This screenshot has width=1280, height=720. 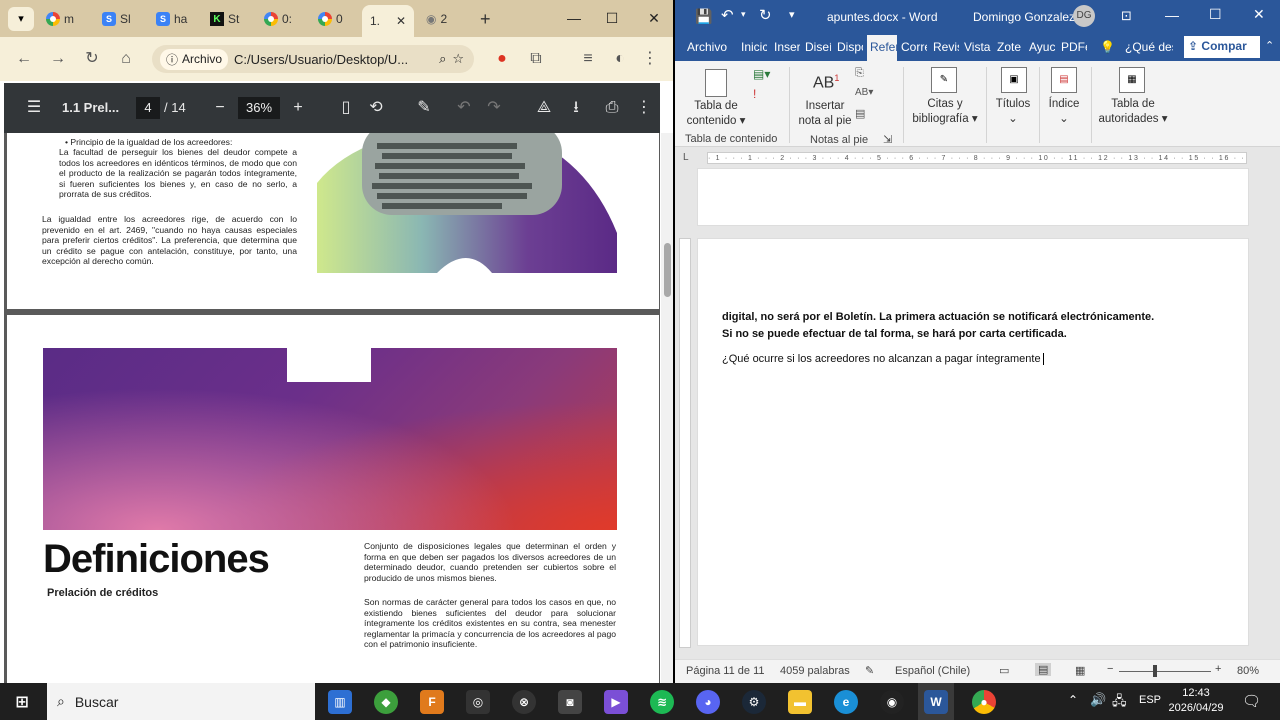 What do you see at coordinates (1013, 112) in the screenshot?
I see `captions-button: Títulos ⌄` at bounding box center [1013, 112].